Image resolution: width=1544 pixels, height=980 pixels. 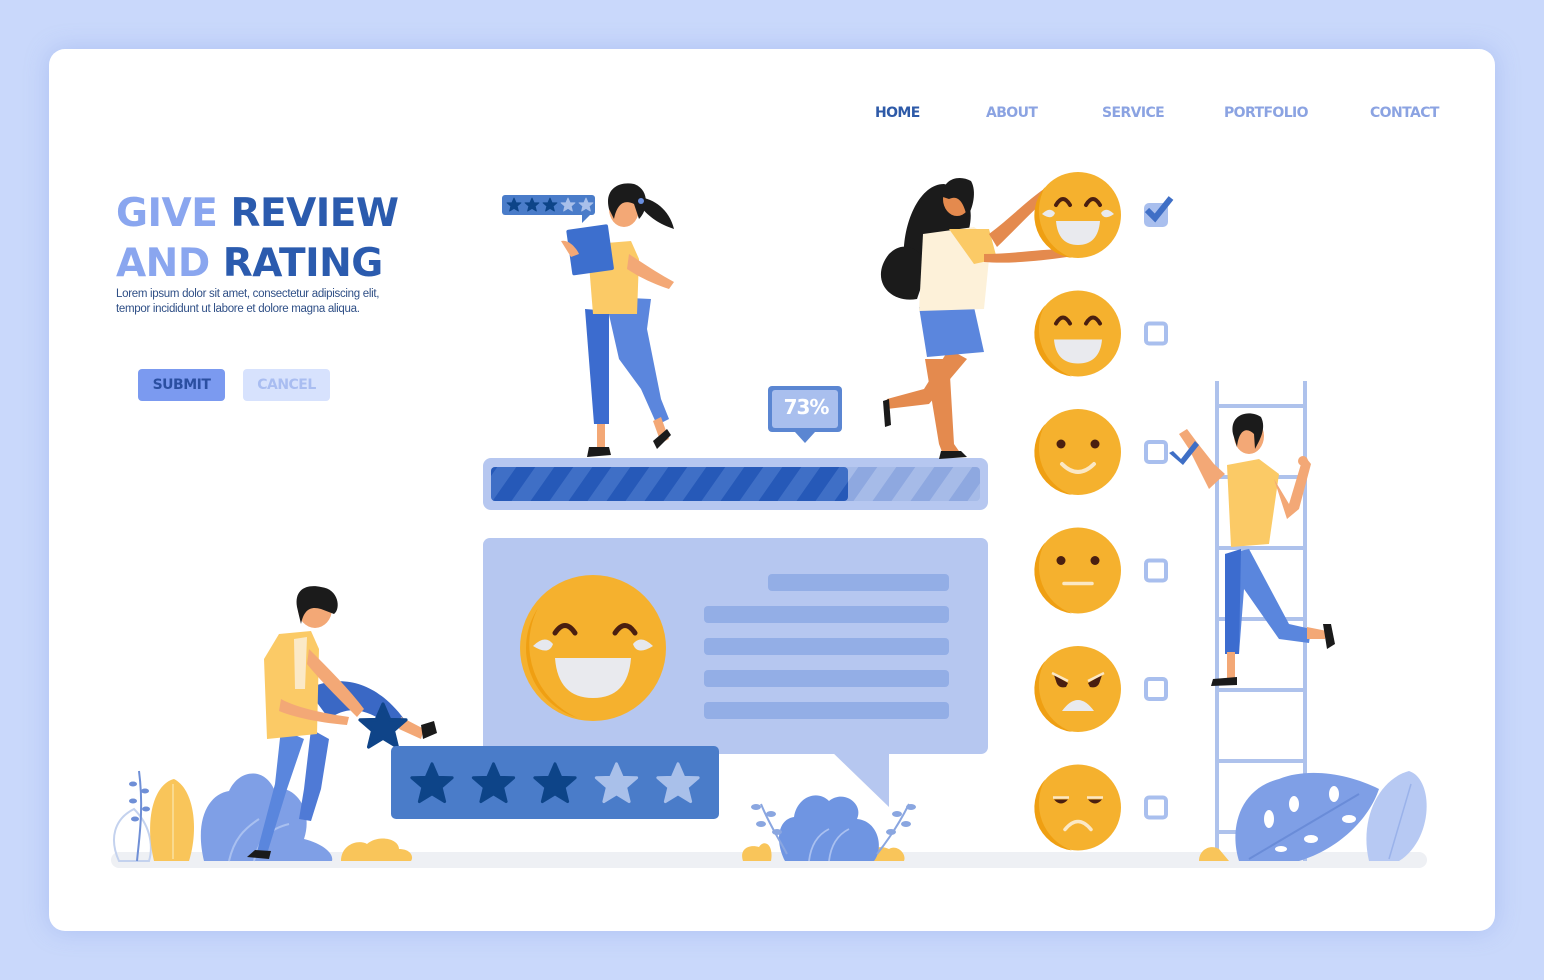 I want to click on emoji-smiling-icon, so click(x=1077, y=452).